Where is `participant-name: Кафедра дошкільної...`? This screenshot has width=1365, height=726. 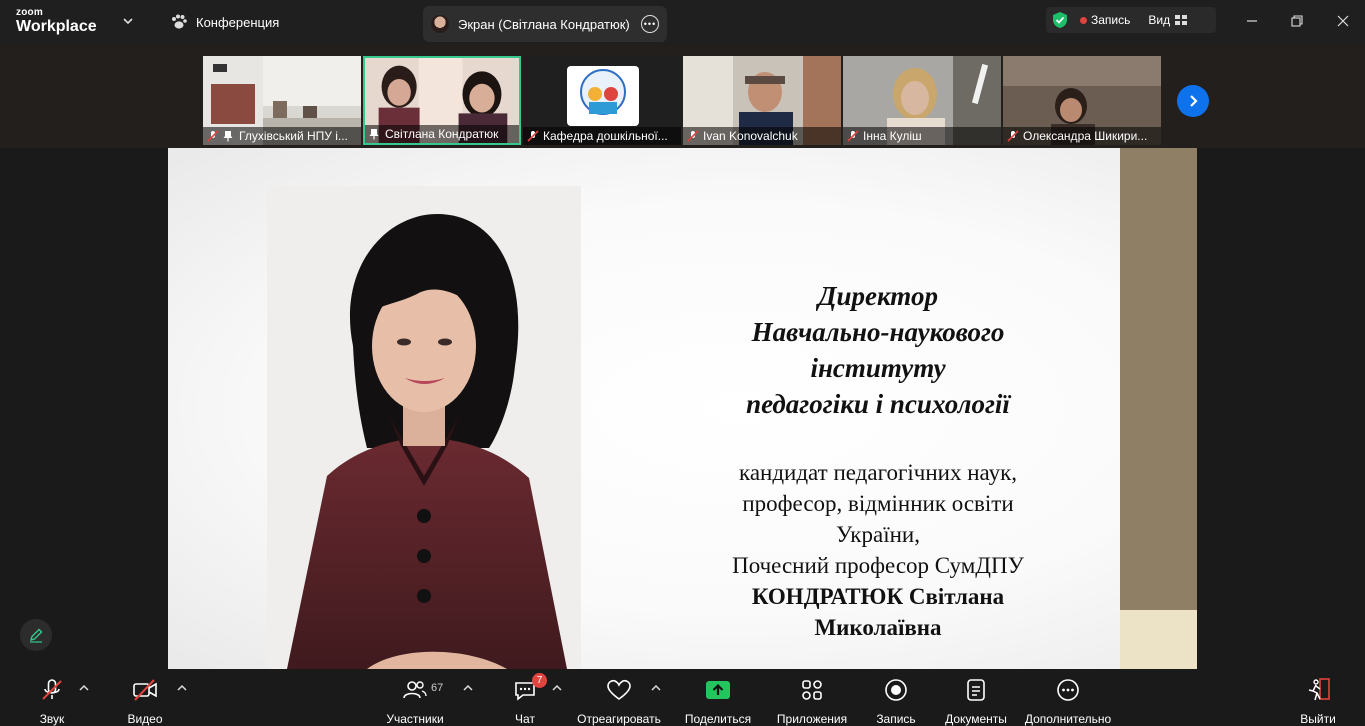 participant-name: Кафедра дошкільної... is located at coordinates (602, 136).